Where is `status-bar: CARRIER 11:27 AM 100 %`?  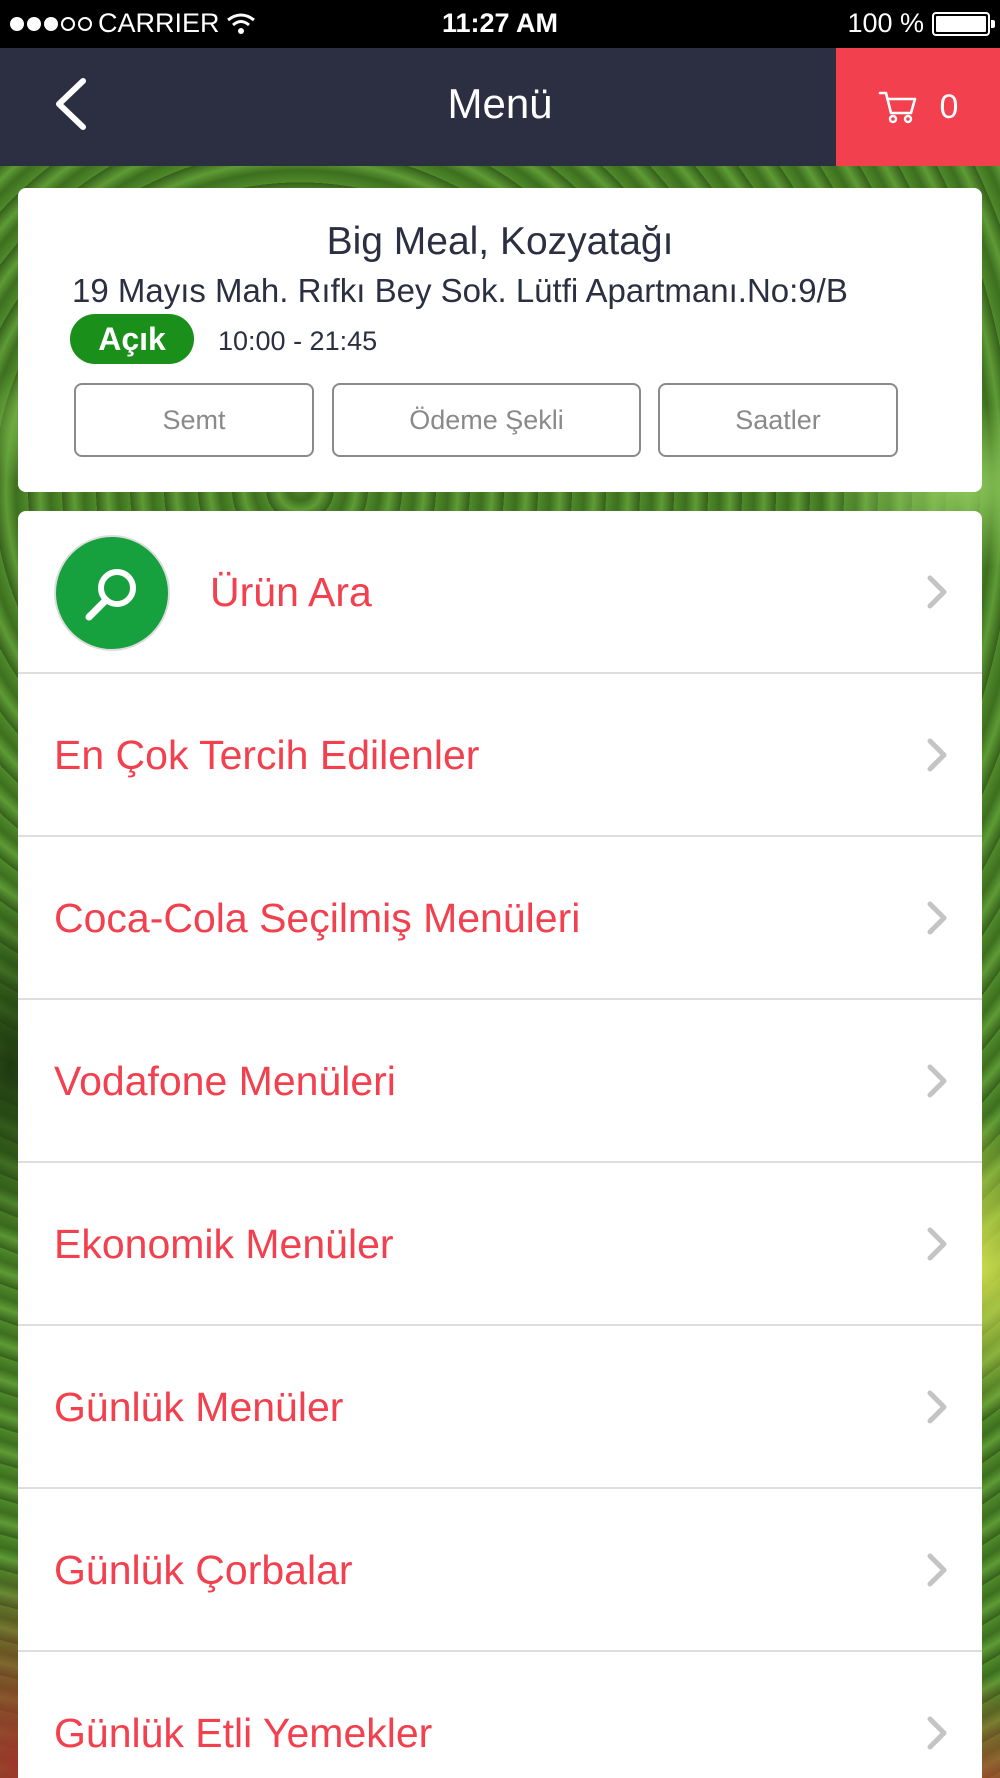
status-bar: CARRIER 11:27 AM 100 % is located at coordinates (500, 24).